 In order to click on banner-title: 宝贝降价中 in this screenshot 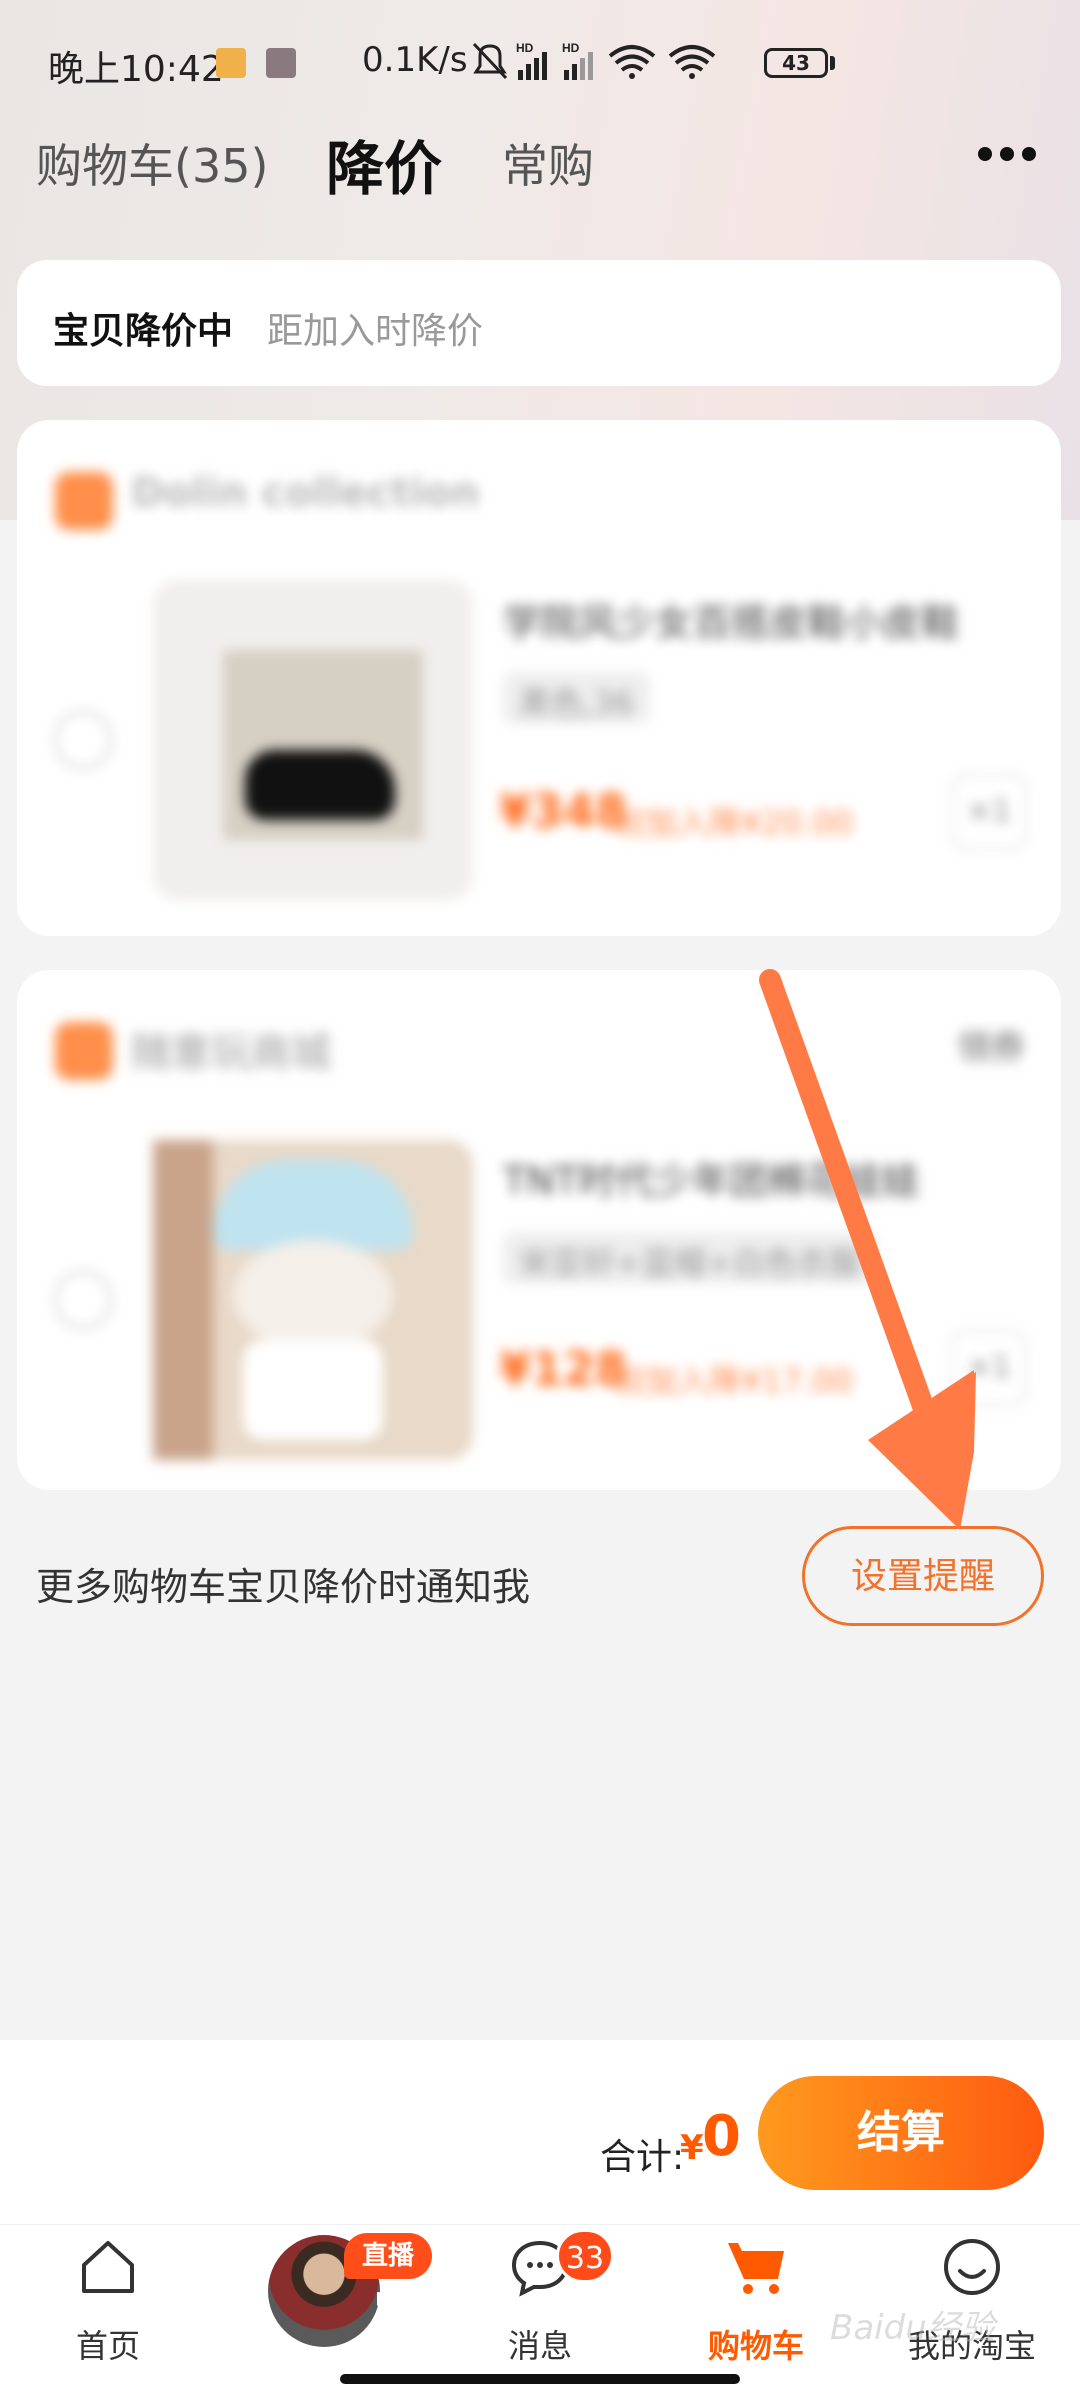, I will do `click(143, 331)`.